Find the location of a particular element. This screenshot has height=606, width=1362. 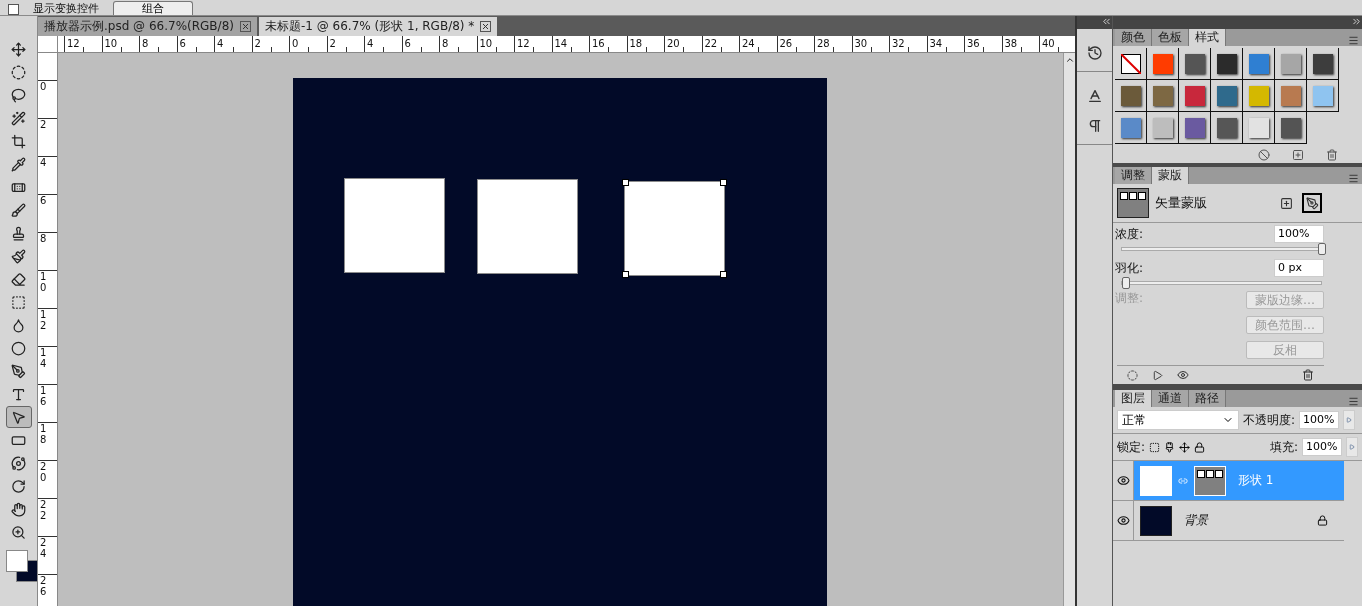

panel-tab: 色板 is located at coordinates (1170, 37).